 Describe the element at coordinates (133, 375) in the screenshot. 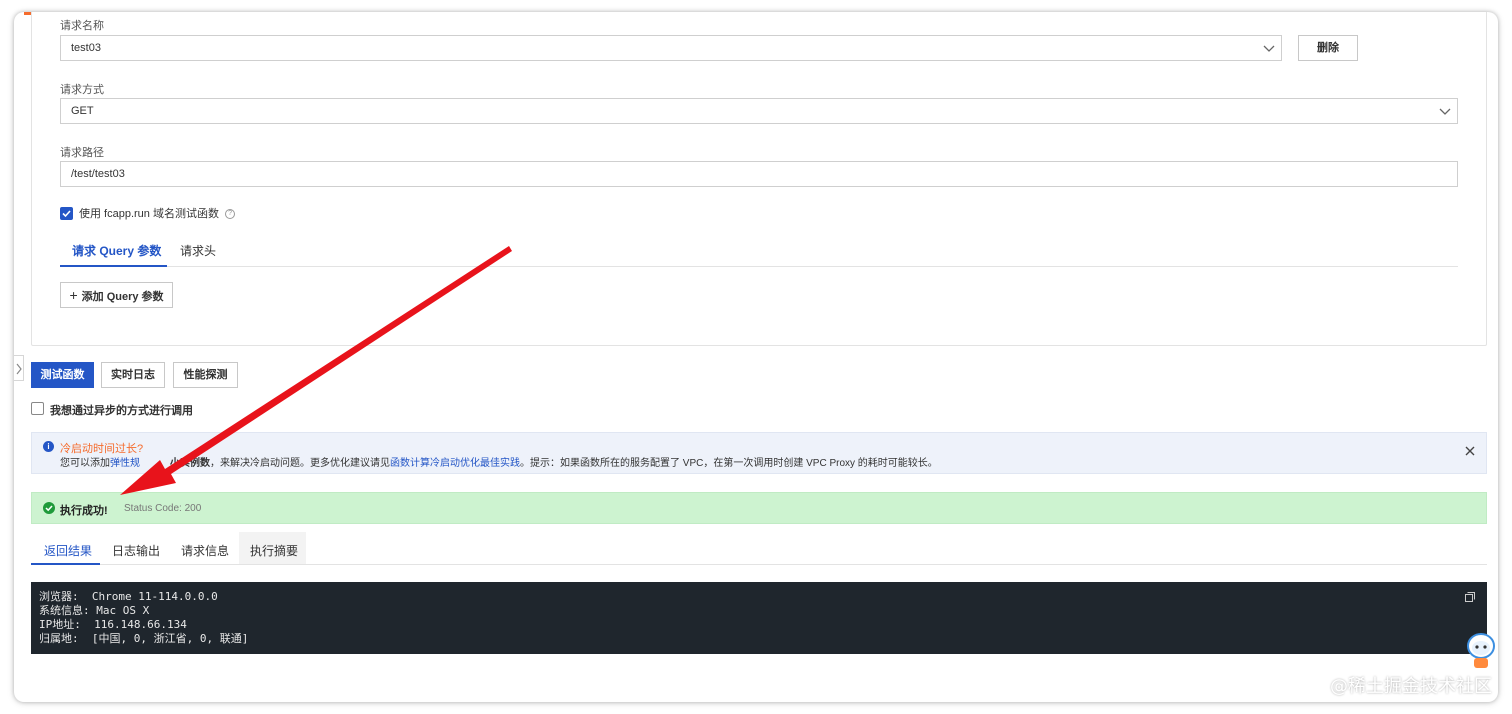

I see `realtime-logs-button: 实时日志` at that location.